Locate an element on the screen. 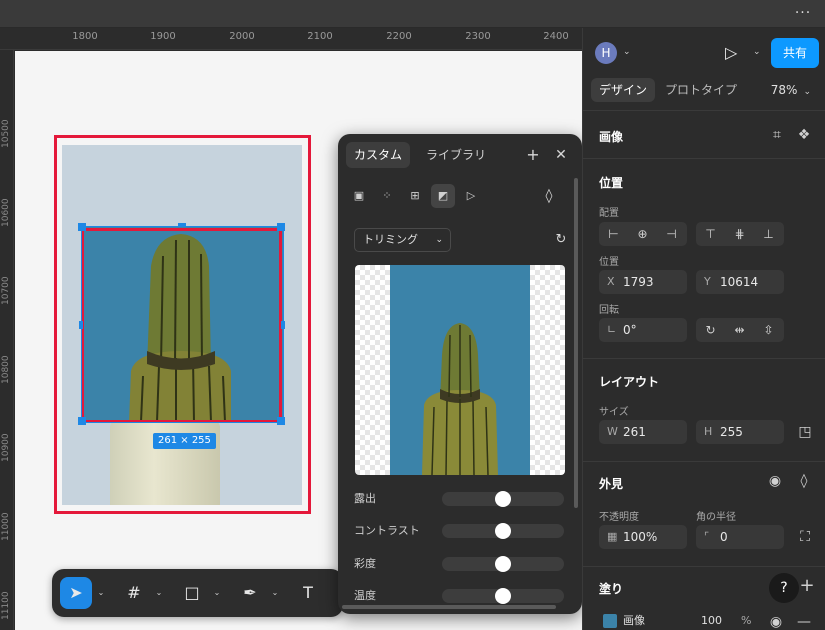 The width and height of the screenshot is (825, 630). align-right-icon: ⊣ is located at coordinates (671, 234).